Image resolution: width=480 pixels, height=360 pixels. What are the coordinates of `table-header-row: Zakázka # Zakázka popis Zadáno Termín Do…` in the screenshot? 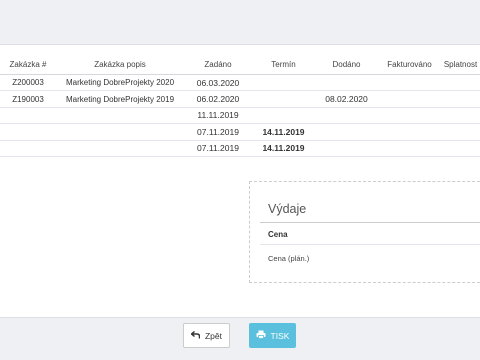 It's located at (240, 65).